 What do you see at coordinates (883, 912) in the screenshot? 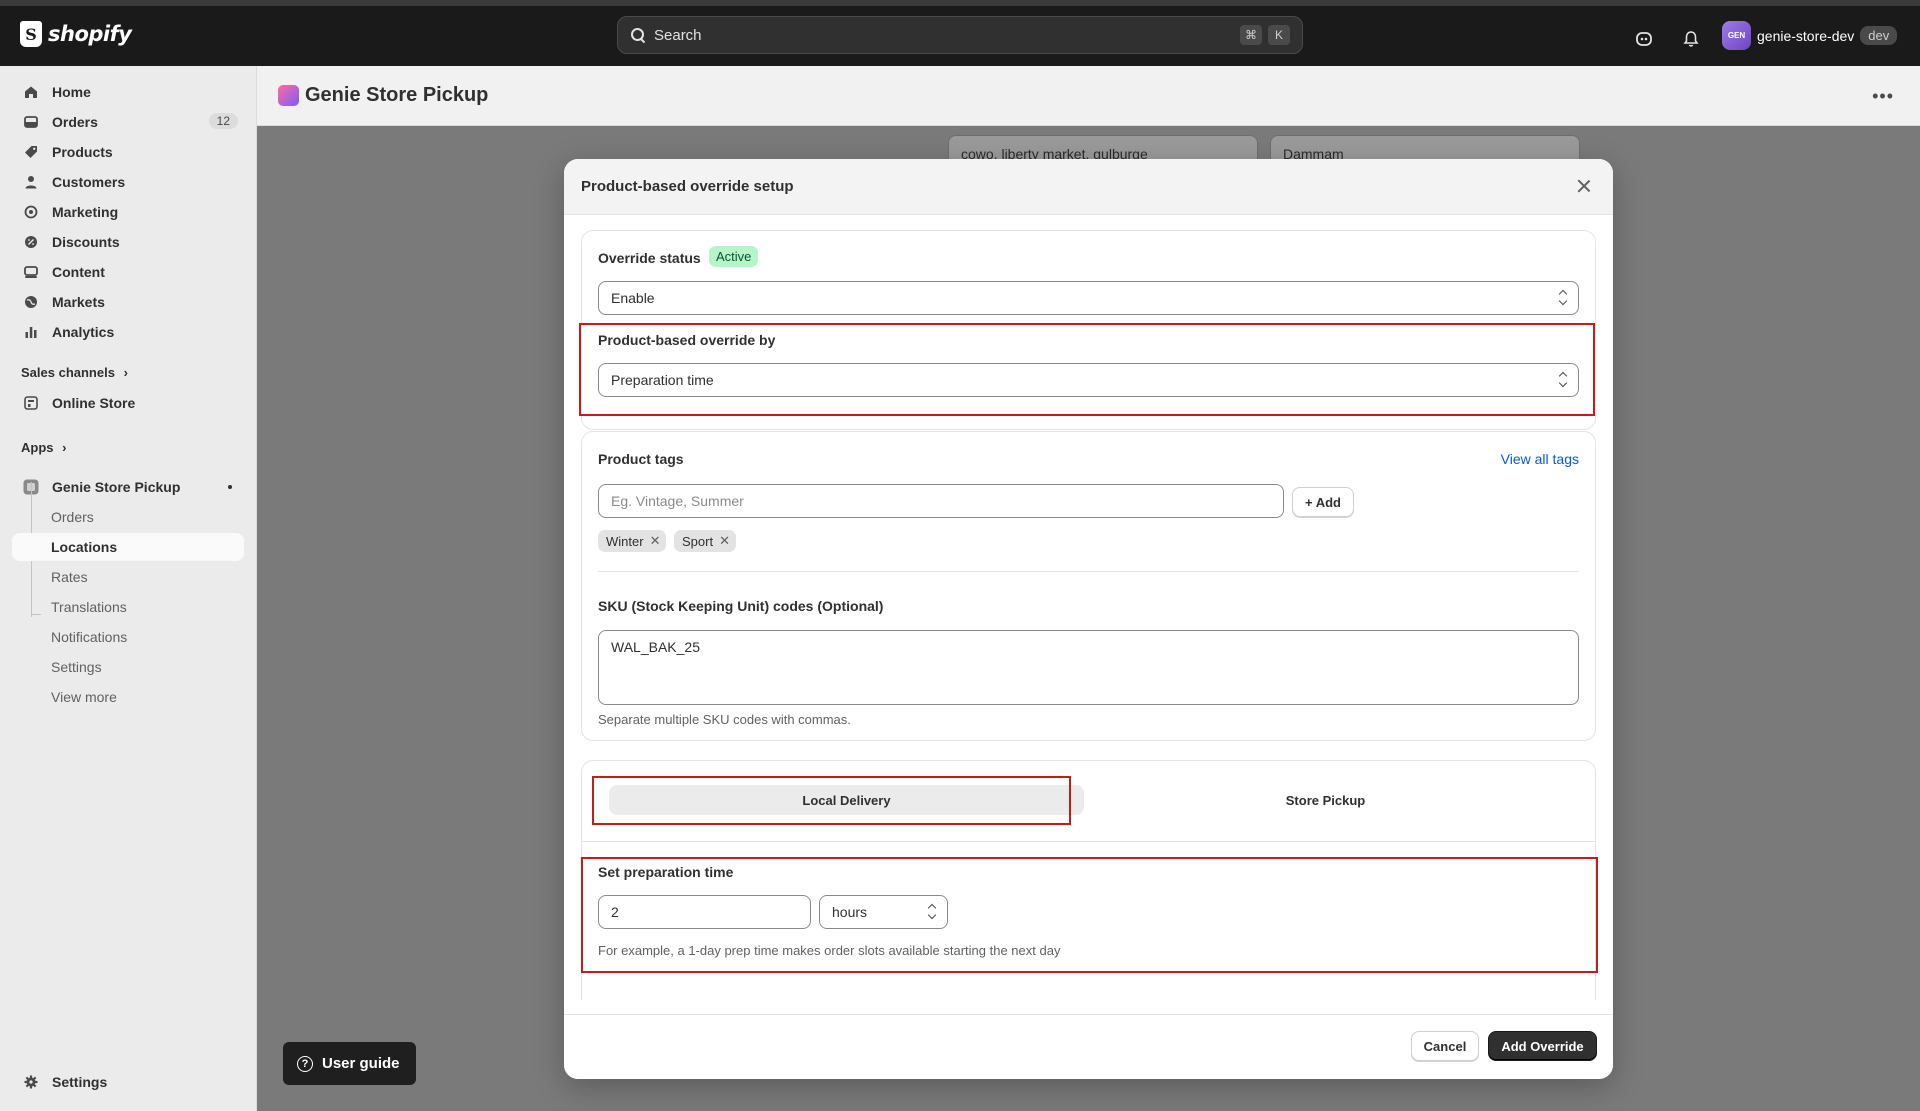
I see `prep-unit-select: hours` at bounding box center [883, 912].